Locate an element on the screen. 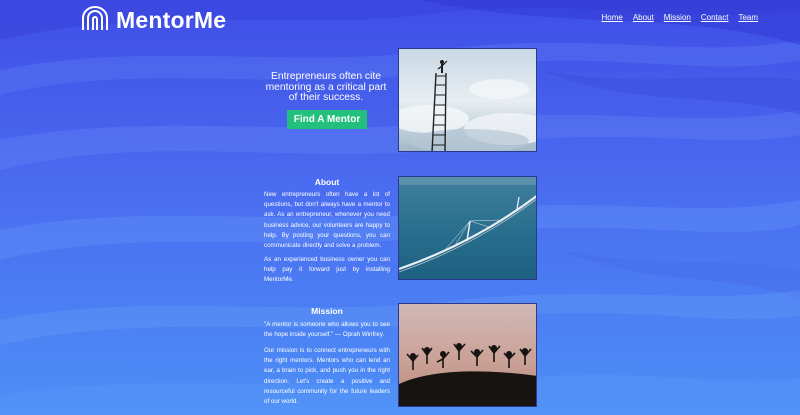 The height and width of the screenshot is (415, 800). nav-link-home: Home is located at coordinates (611, 17).